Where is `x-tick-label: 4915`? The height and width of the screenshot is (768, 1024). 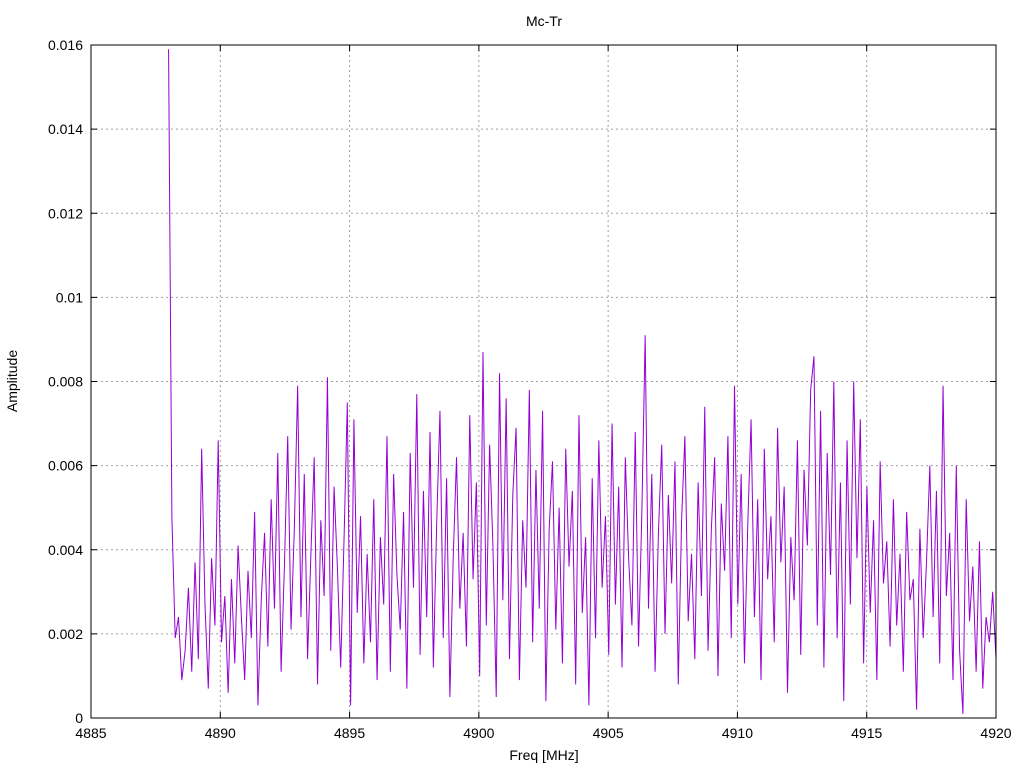 x-tick-label: 4915 is located at coordinates (866, 733).